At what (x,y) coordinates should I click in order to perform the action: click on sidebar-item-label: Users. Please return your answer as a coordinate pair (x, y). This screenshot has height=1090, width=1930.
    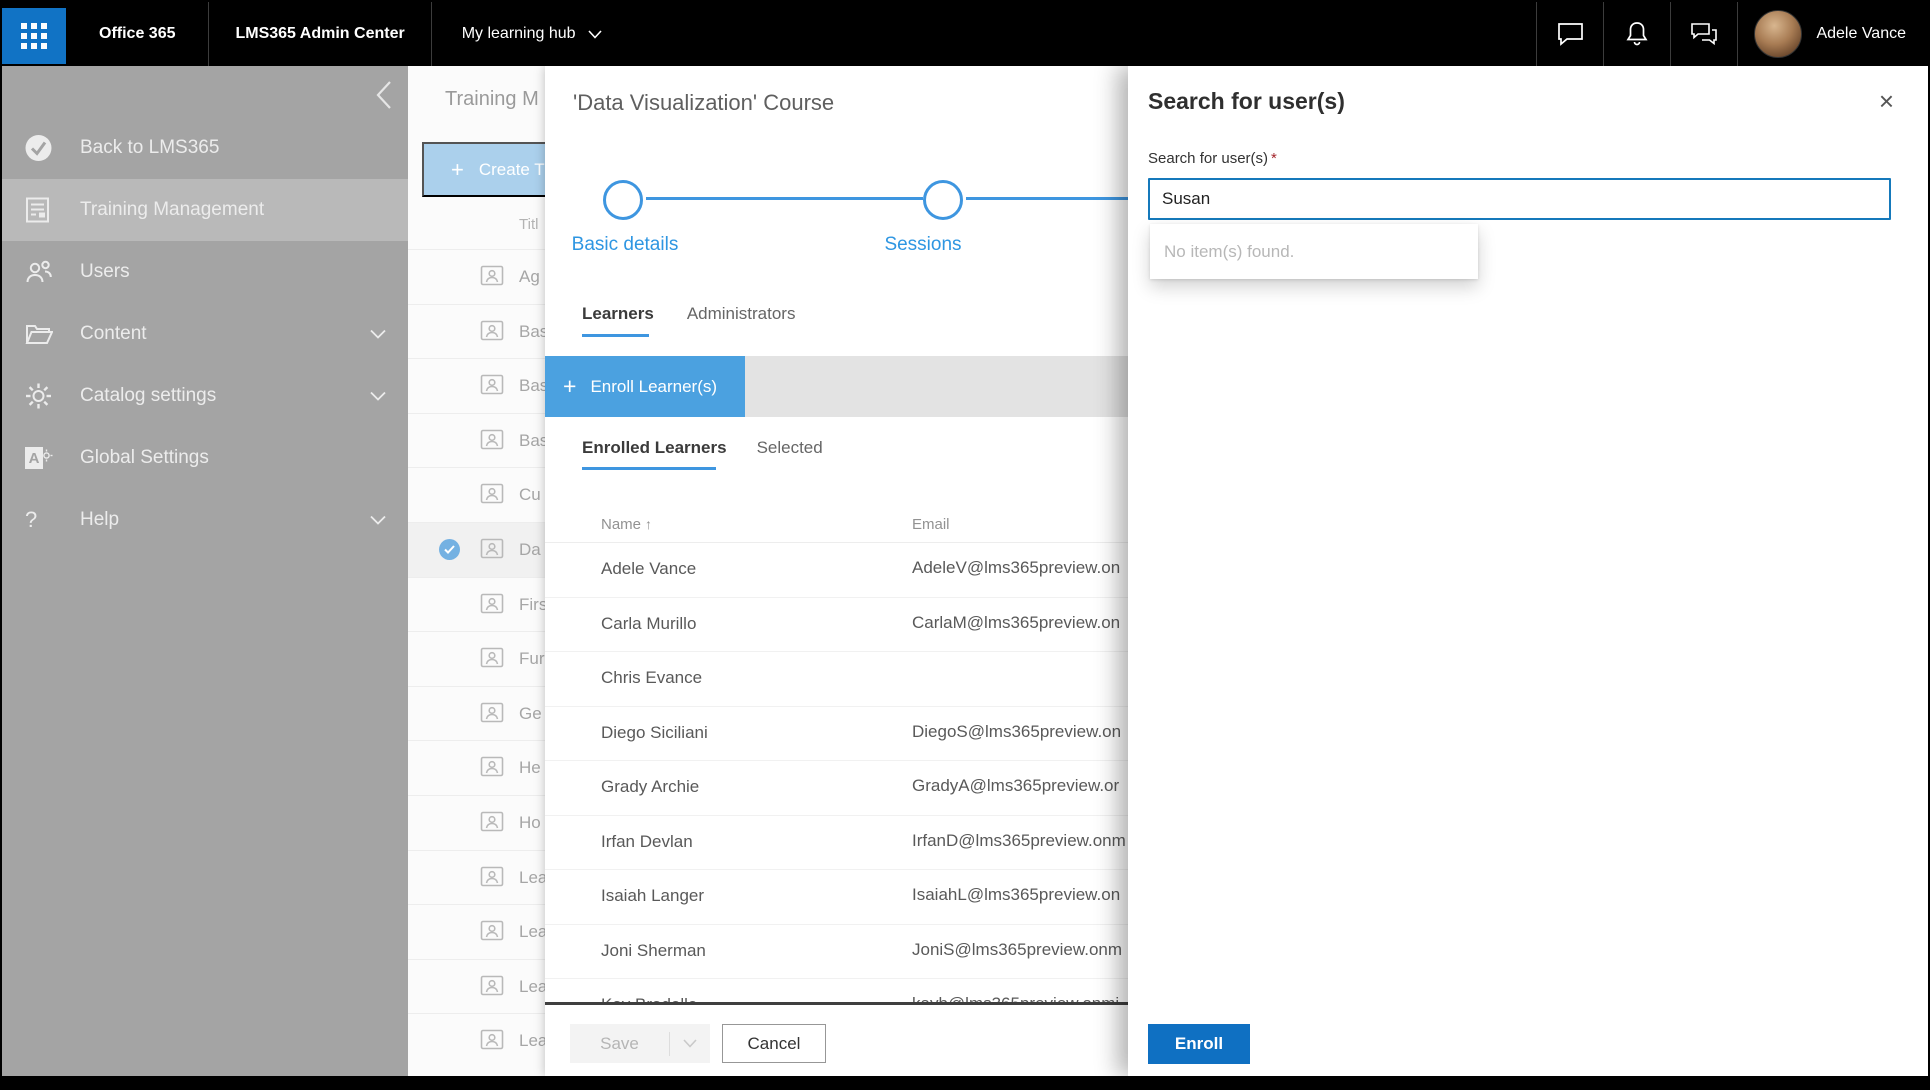
    Looking at the image, I should click on (105, 271).